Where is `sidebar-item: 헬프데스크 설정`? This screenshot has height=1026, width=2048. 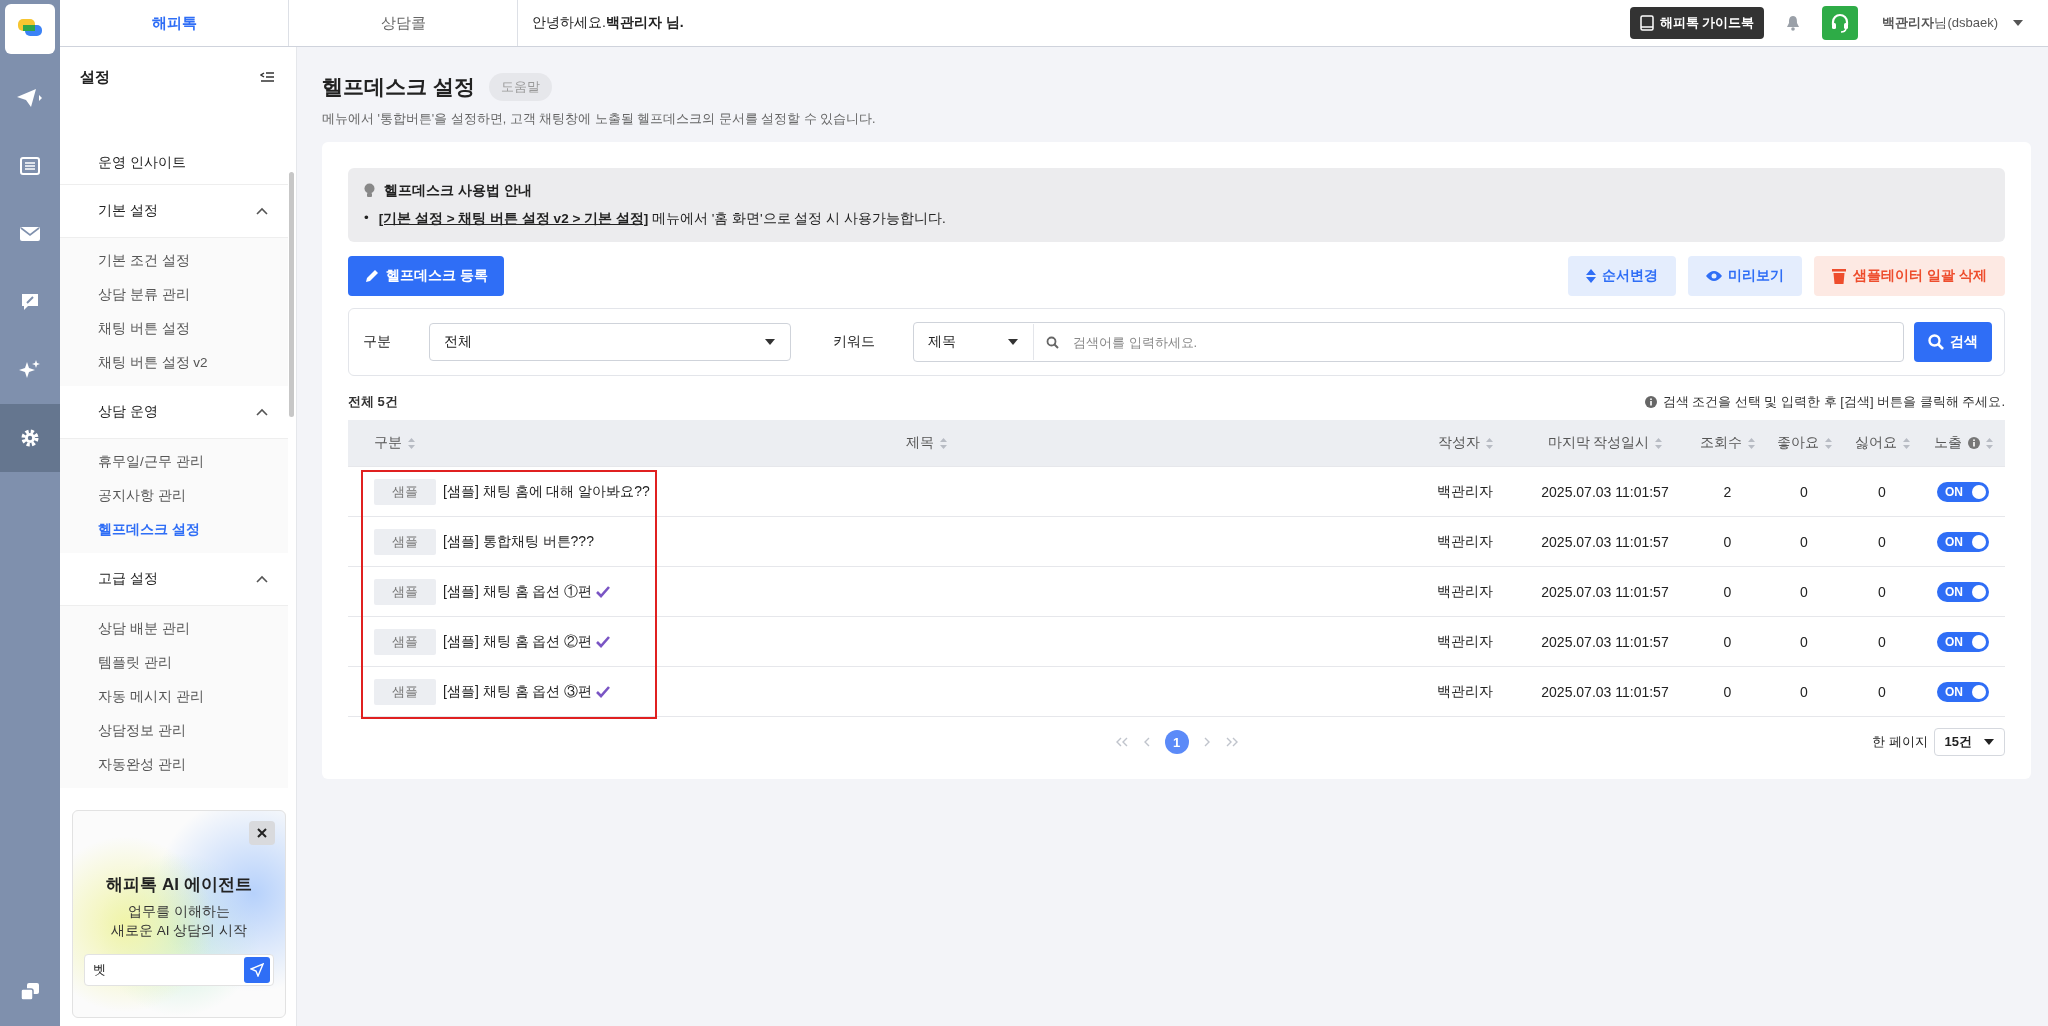 sidebar-item: 헬프데스크 설정 is located at coordinates (174, 530).